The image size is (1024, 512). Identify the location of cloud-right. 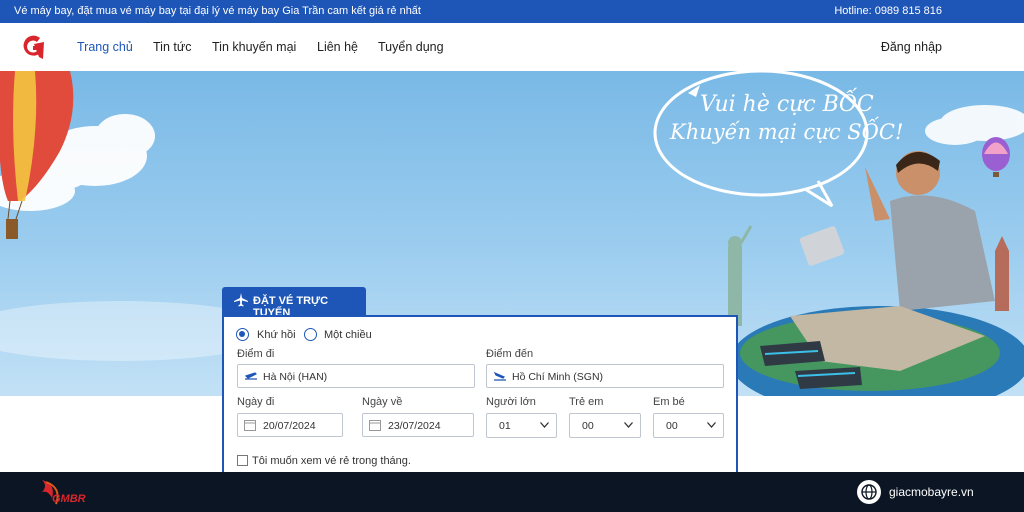
(974, 125).